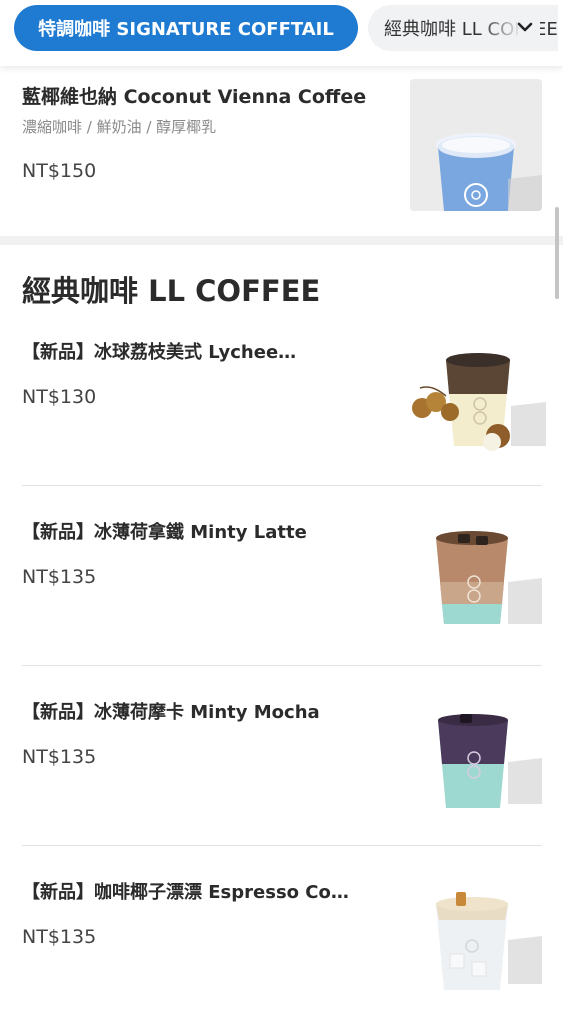 This screenshot has width=563, height=1024. What do you see at coordinates (119, 127) in the screenshot?
I see `item-description: 濃縮咖啡 / 鮮奶油 / 醇厚椰乳` at bounding box center [119, 127].